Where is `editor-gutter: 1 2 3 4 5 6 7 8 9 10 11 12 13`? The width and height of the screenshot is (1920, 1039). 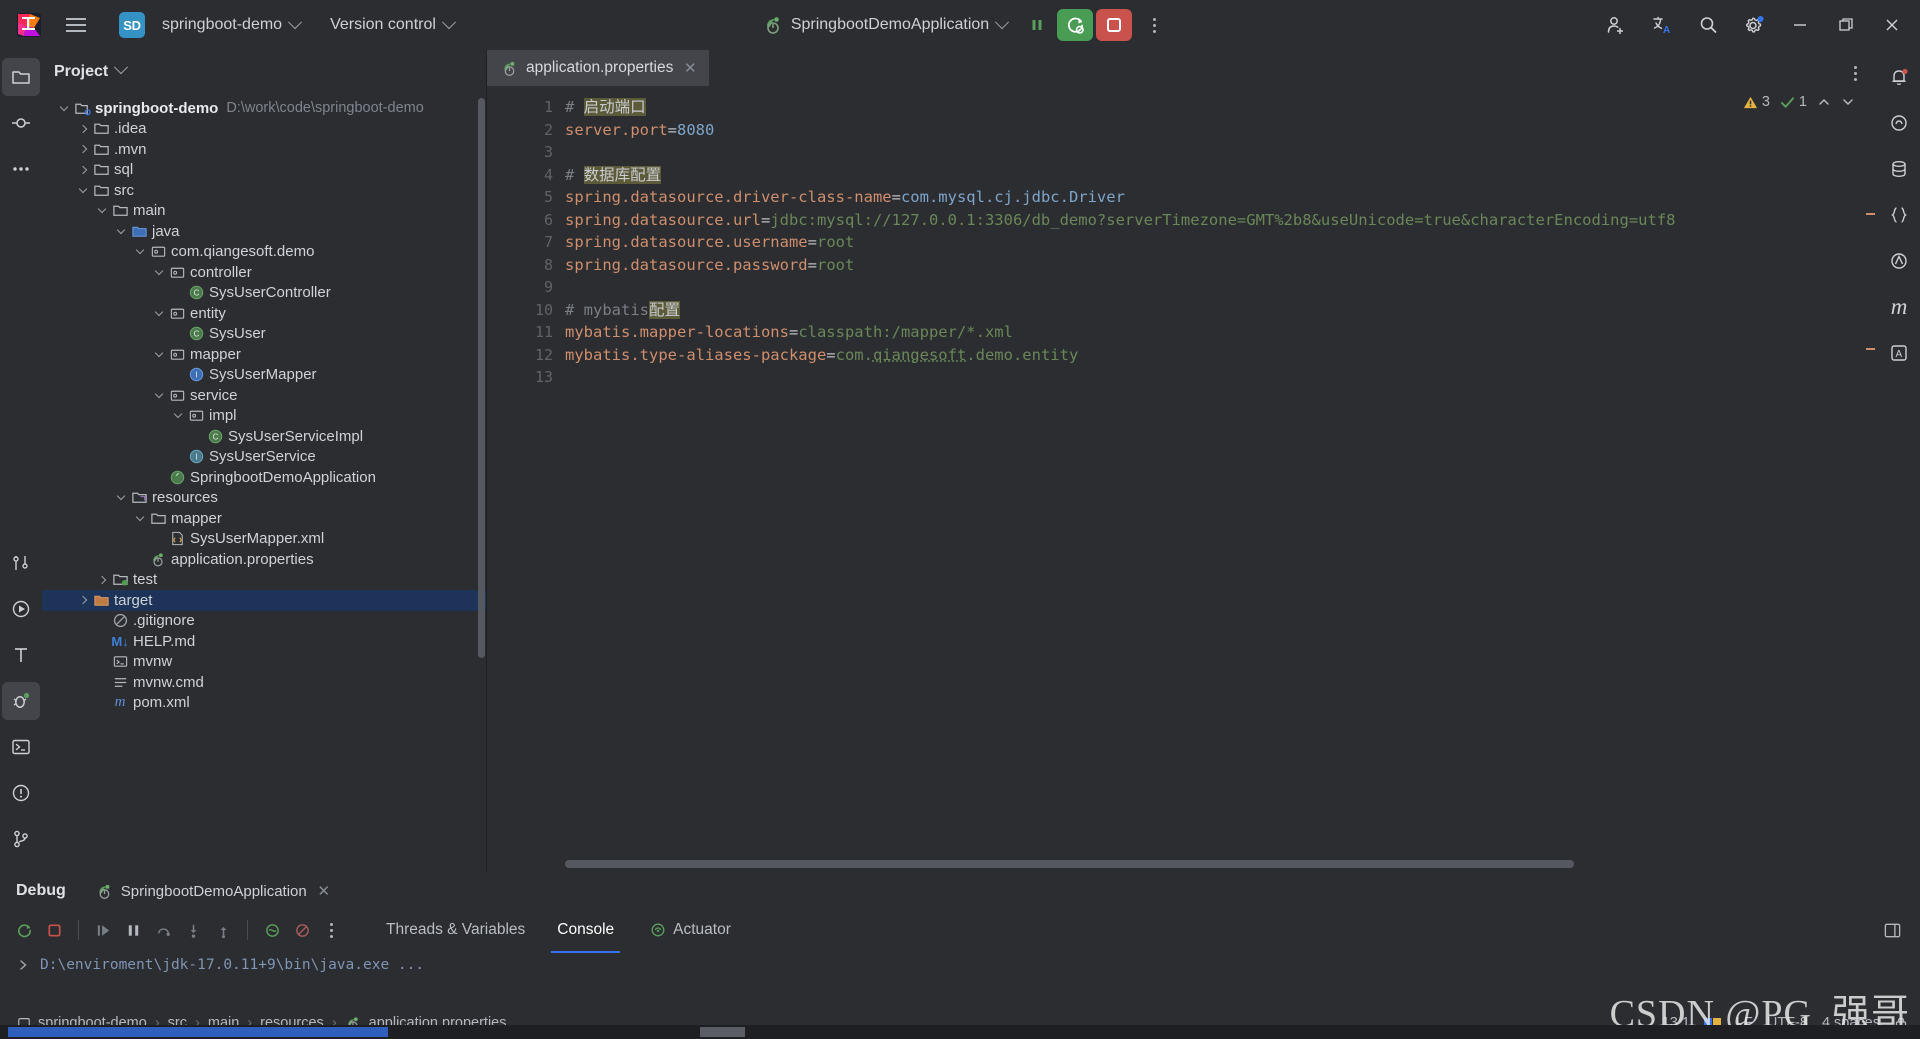
editor-gutter: 1 2 3 4 5 6 7 8 9 10 11 12 13 is located at coordinates (534, 479).